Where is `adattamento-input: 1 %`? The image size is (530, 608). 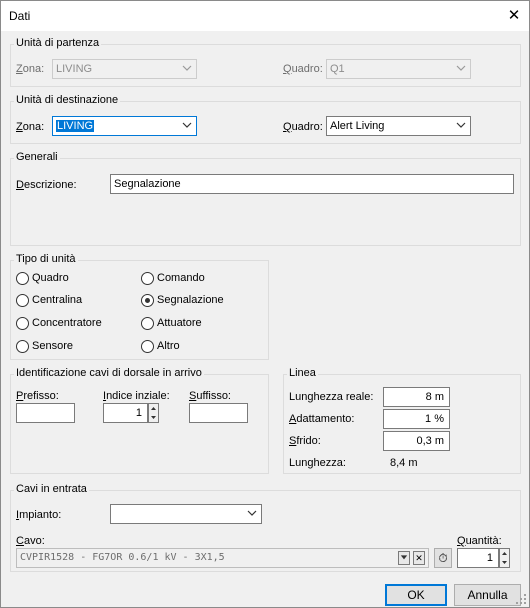
adattamento-input: 1 % is located at coordinates (416, 419).